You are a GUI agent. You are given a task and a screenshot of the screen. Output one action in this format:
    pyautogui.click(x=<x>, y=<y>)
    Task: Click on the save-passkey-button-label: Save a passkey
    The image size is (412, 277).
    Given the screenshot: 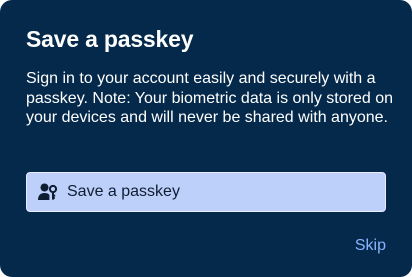 What is the action you would take?
    pyautogui.click(x=123, y=191)
    